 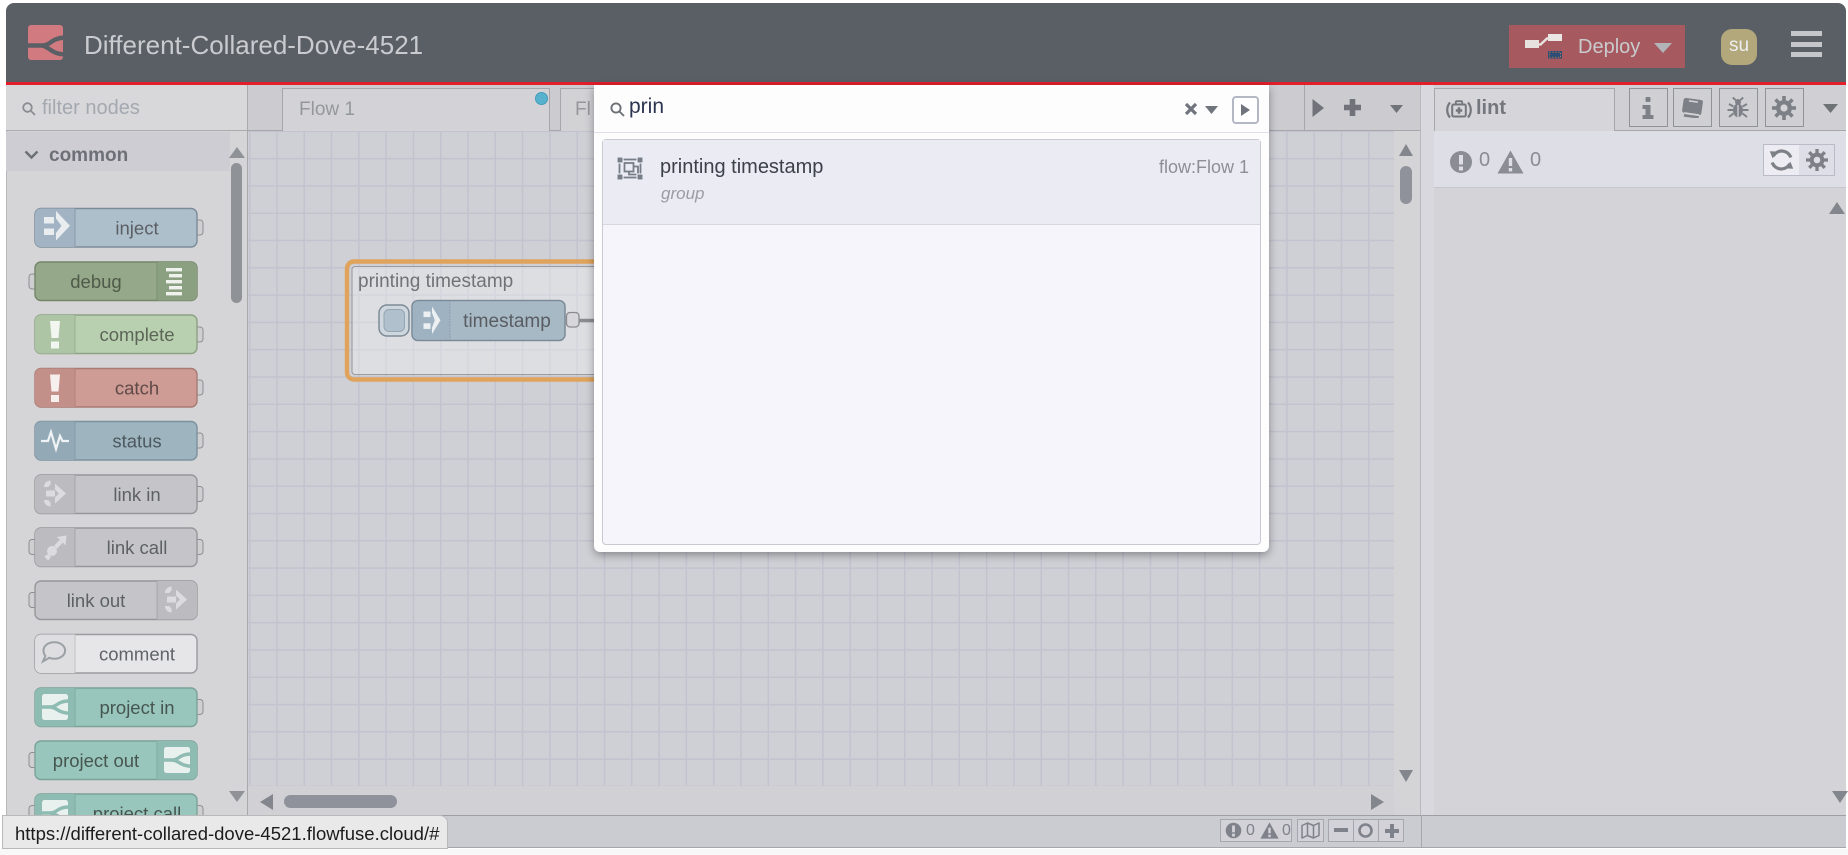 What do you see at coordinates (136, 334) in the screenshot?
I see `svg-text: complete` at bounding box center [136, 334].